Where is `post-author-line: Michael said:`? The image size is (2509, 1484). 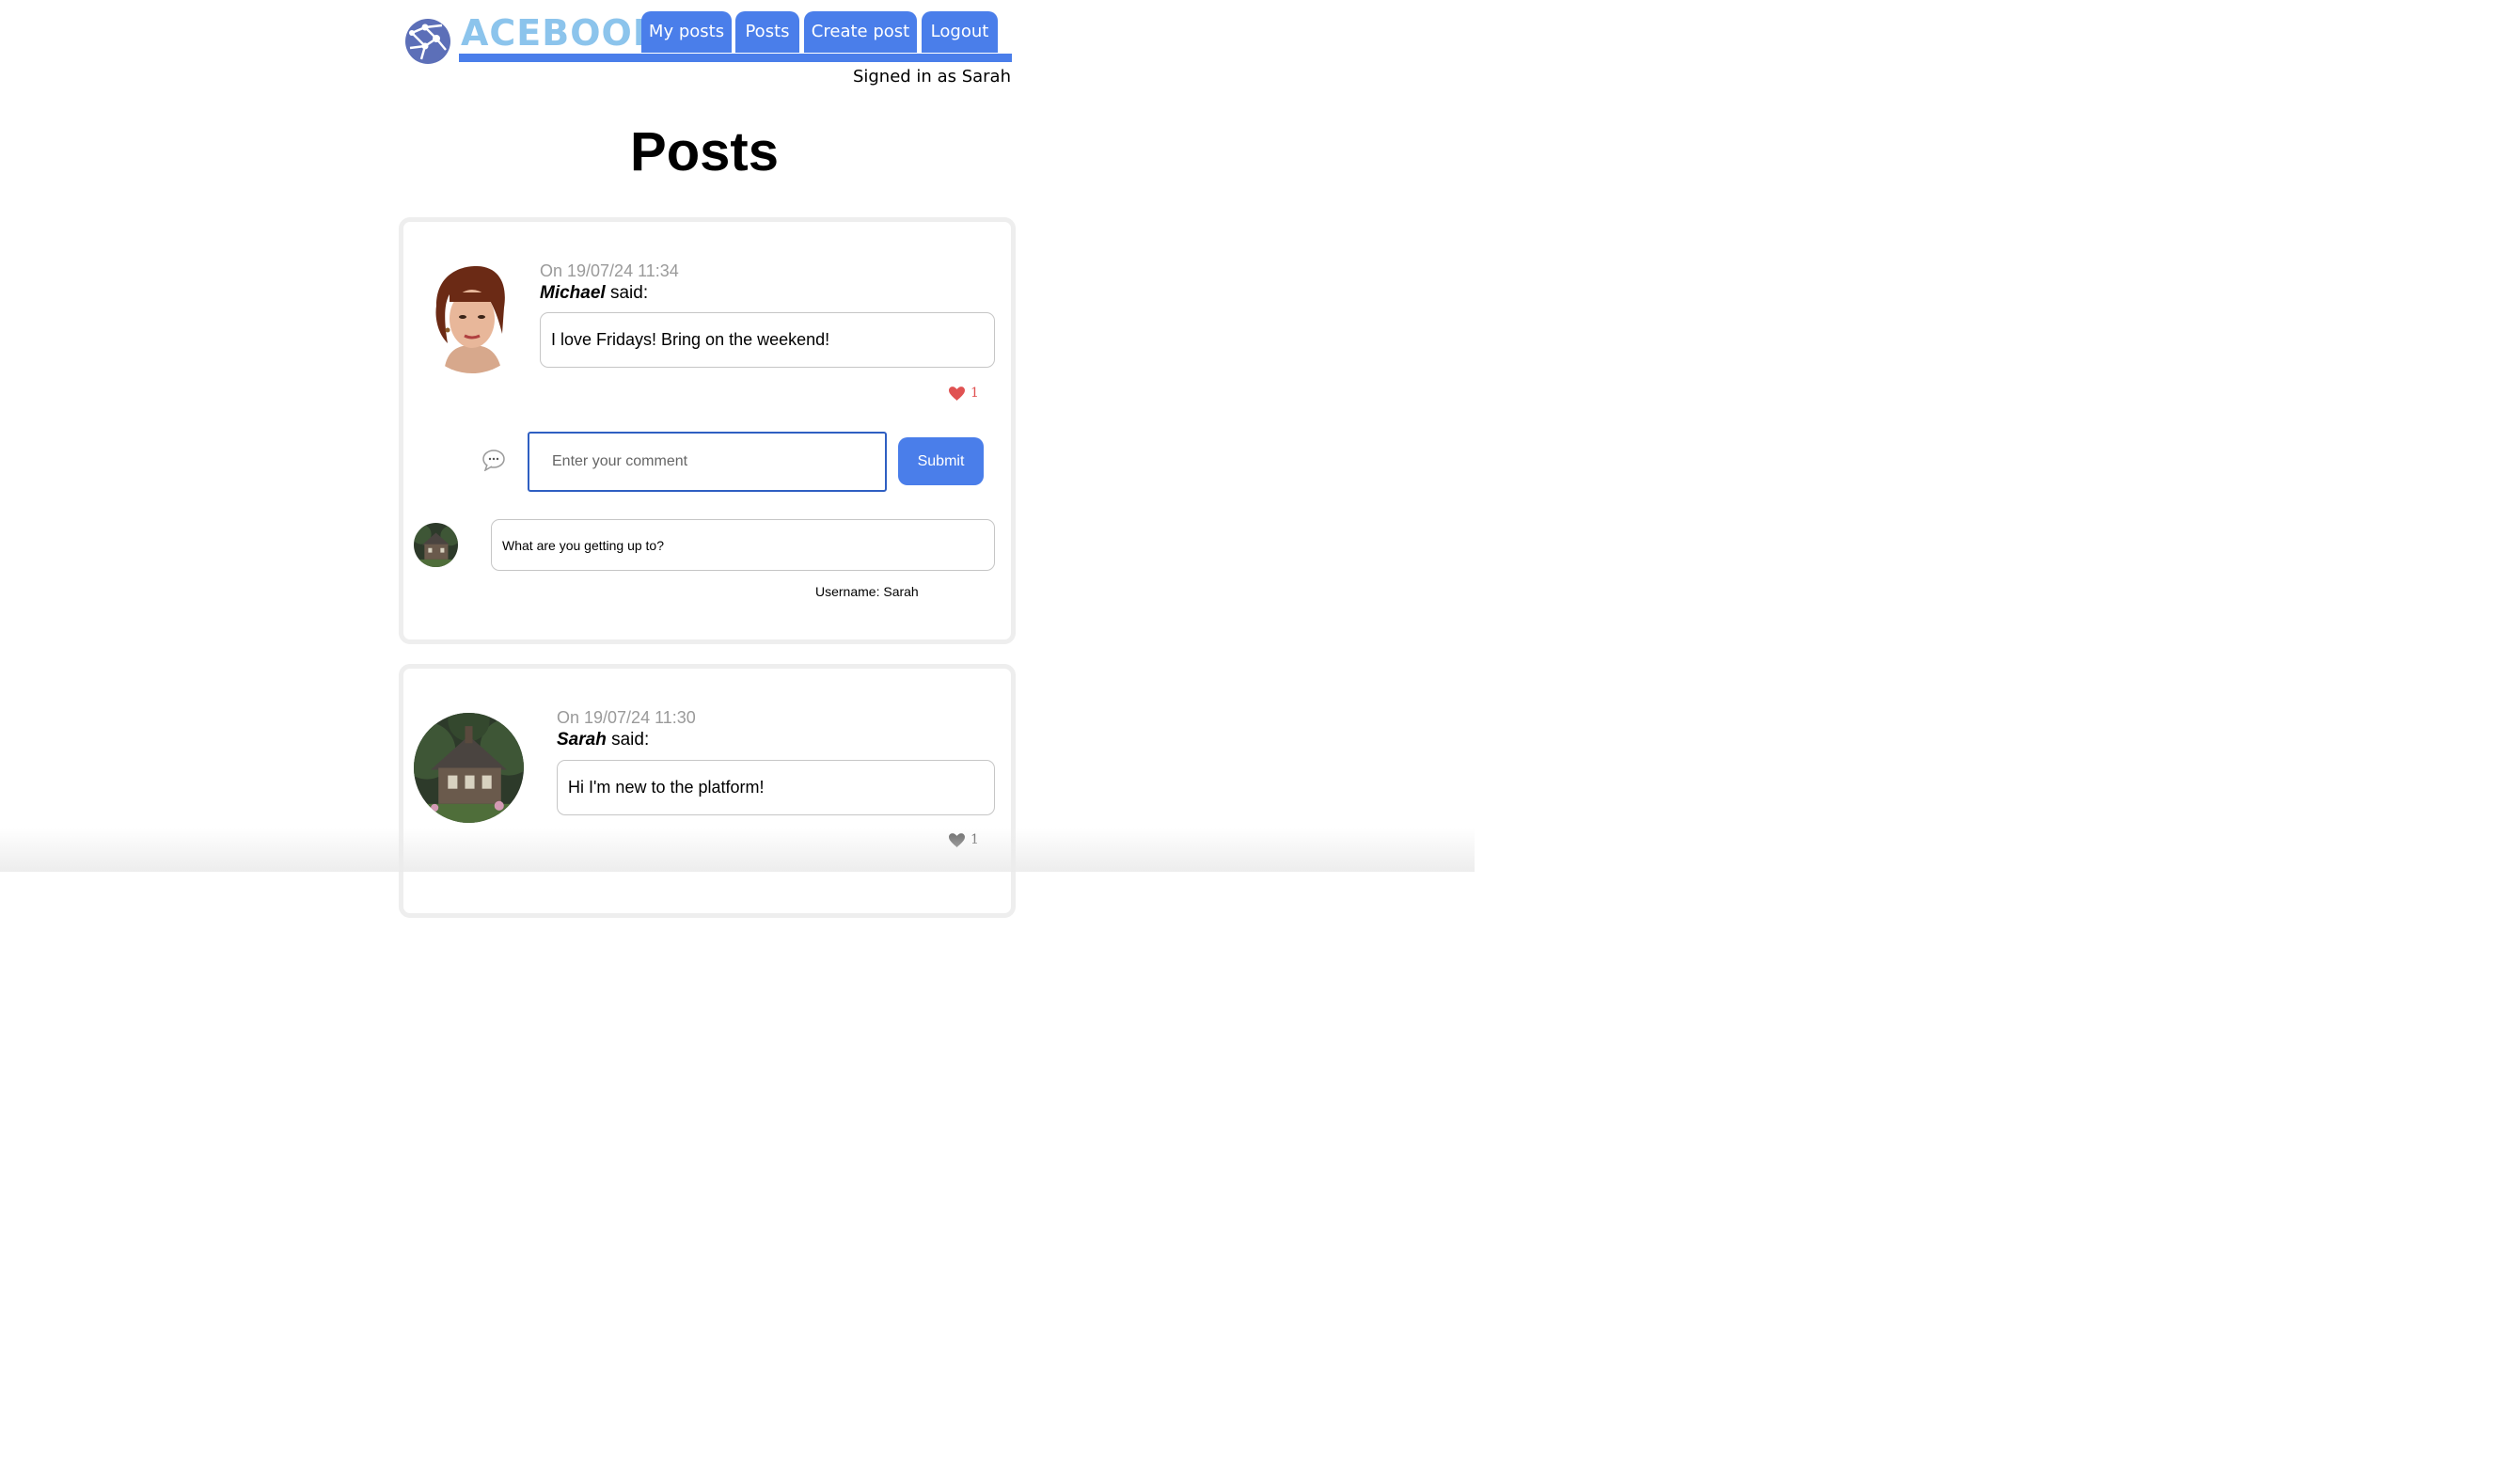
post-author-line: Michael said: is located at coordinates (594, 293).